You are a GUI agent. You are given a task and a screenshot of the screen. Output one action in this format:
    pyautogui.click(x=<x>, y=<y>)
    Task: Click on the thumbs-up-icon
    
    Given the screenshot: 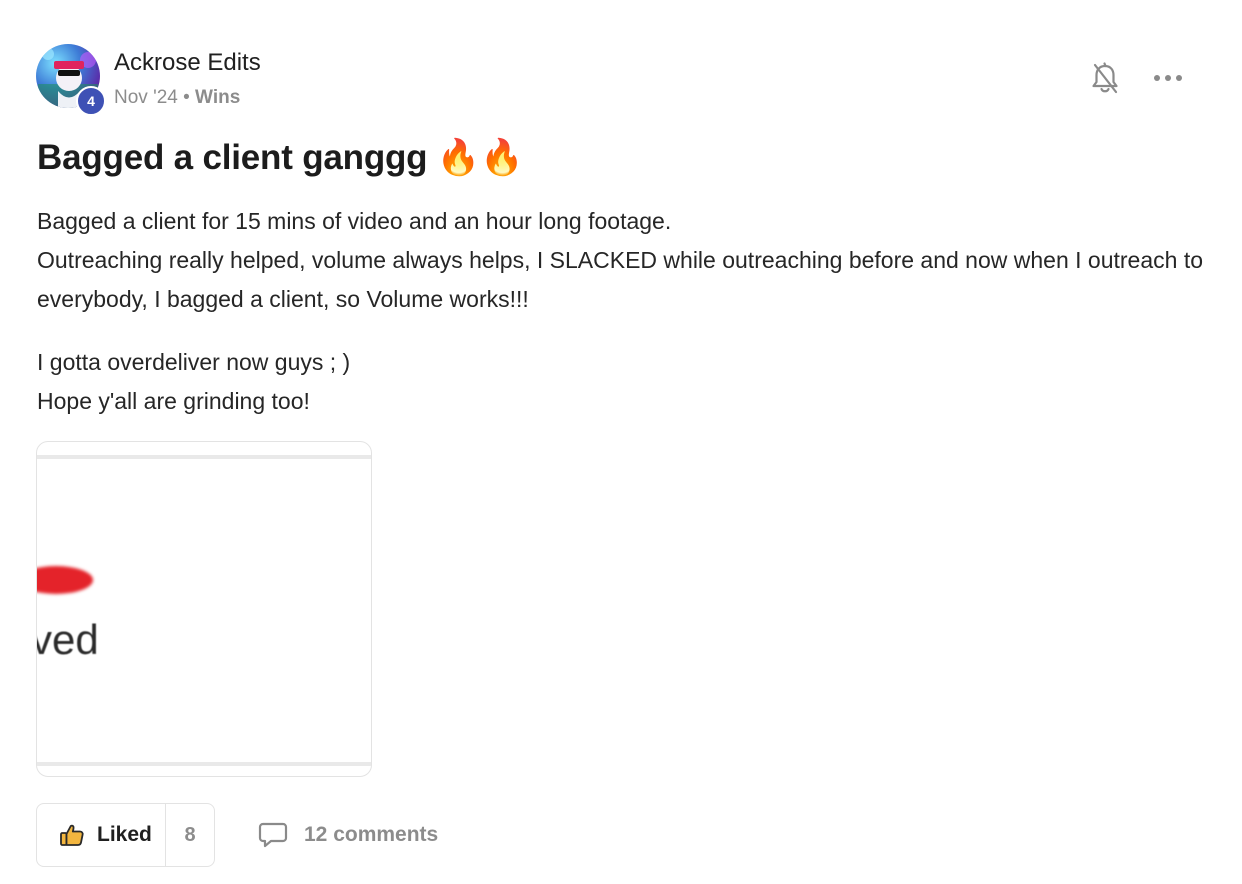 What is the action you would take?
    pyautogui.click(x=72, y=835)
    